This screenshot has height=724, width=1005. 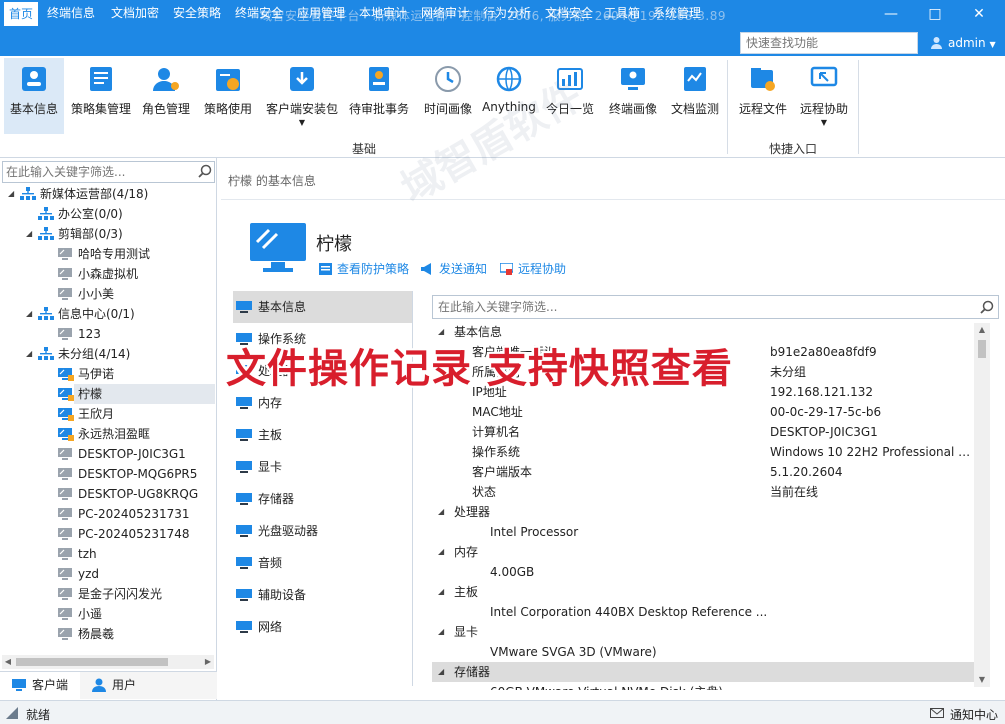 I want to click on detail-section-header: ◢ 显卡, so click(x=703, y=632).